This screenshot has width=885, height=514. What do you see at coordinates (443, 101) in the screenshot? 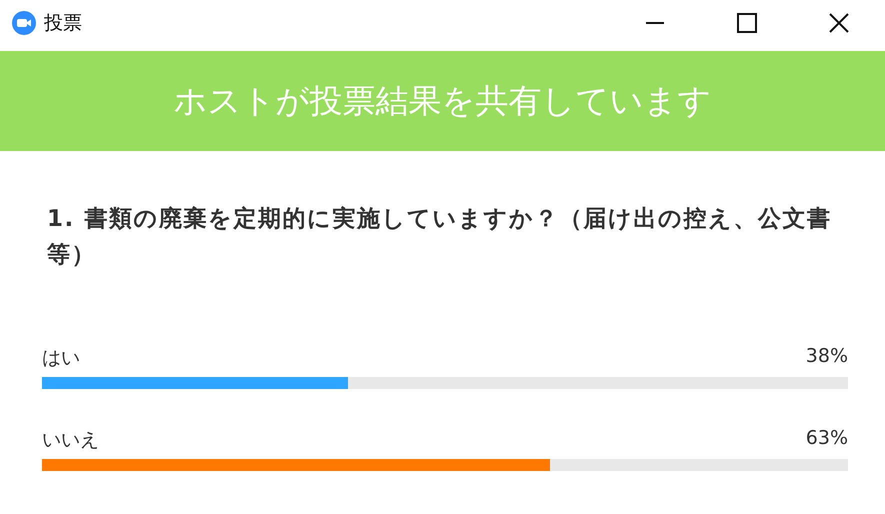
I see `banner-text: ホストが投票結果を共有しています` at bounding box center [443, 101].